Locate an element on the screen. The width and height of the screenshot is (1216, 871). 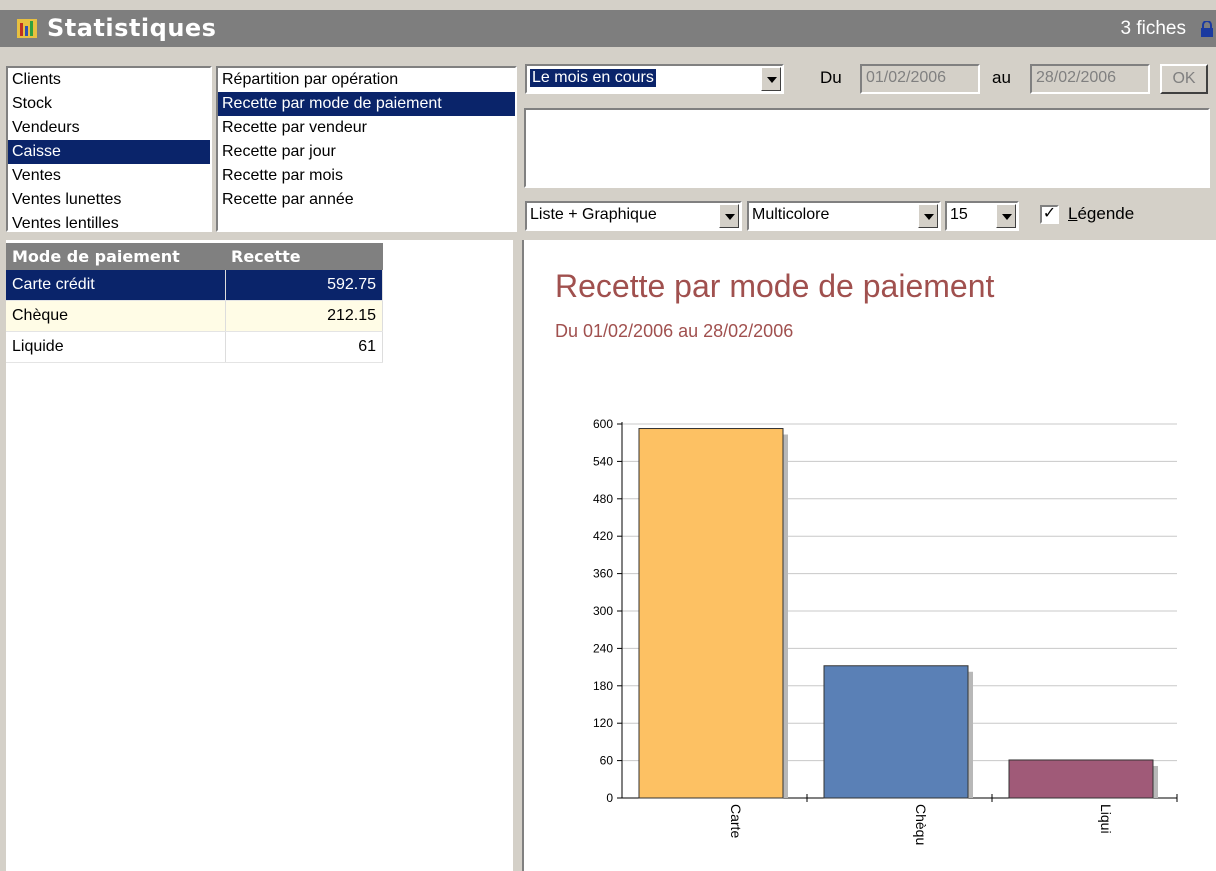
report-item-mois: Recette par mois is located at coordinates (366, 176).